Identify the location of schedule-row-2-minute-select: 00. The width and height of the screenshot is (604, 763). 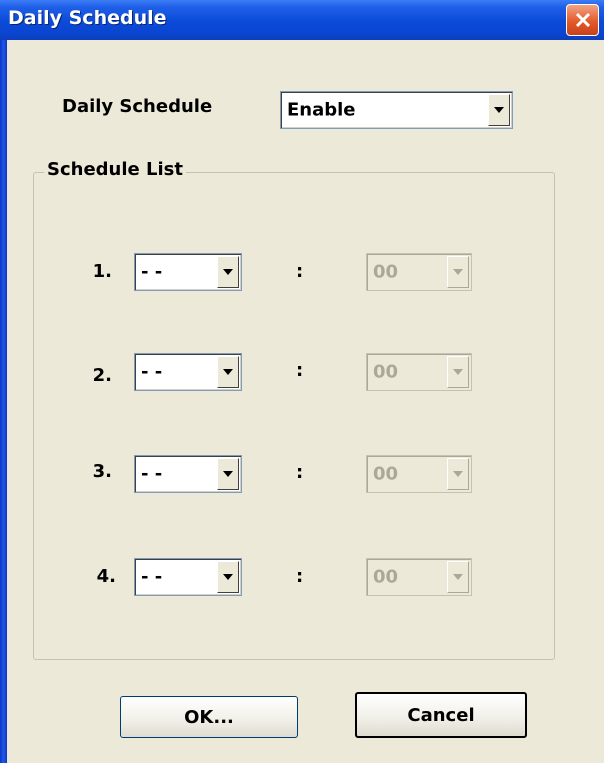
(419, 372).